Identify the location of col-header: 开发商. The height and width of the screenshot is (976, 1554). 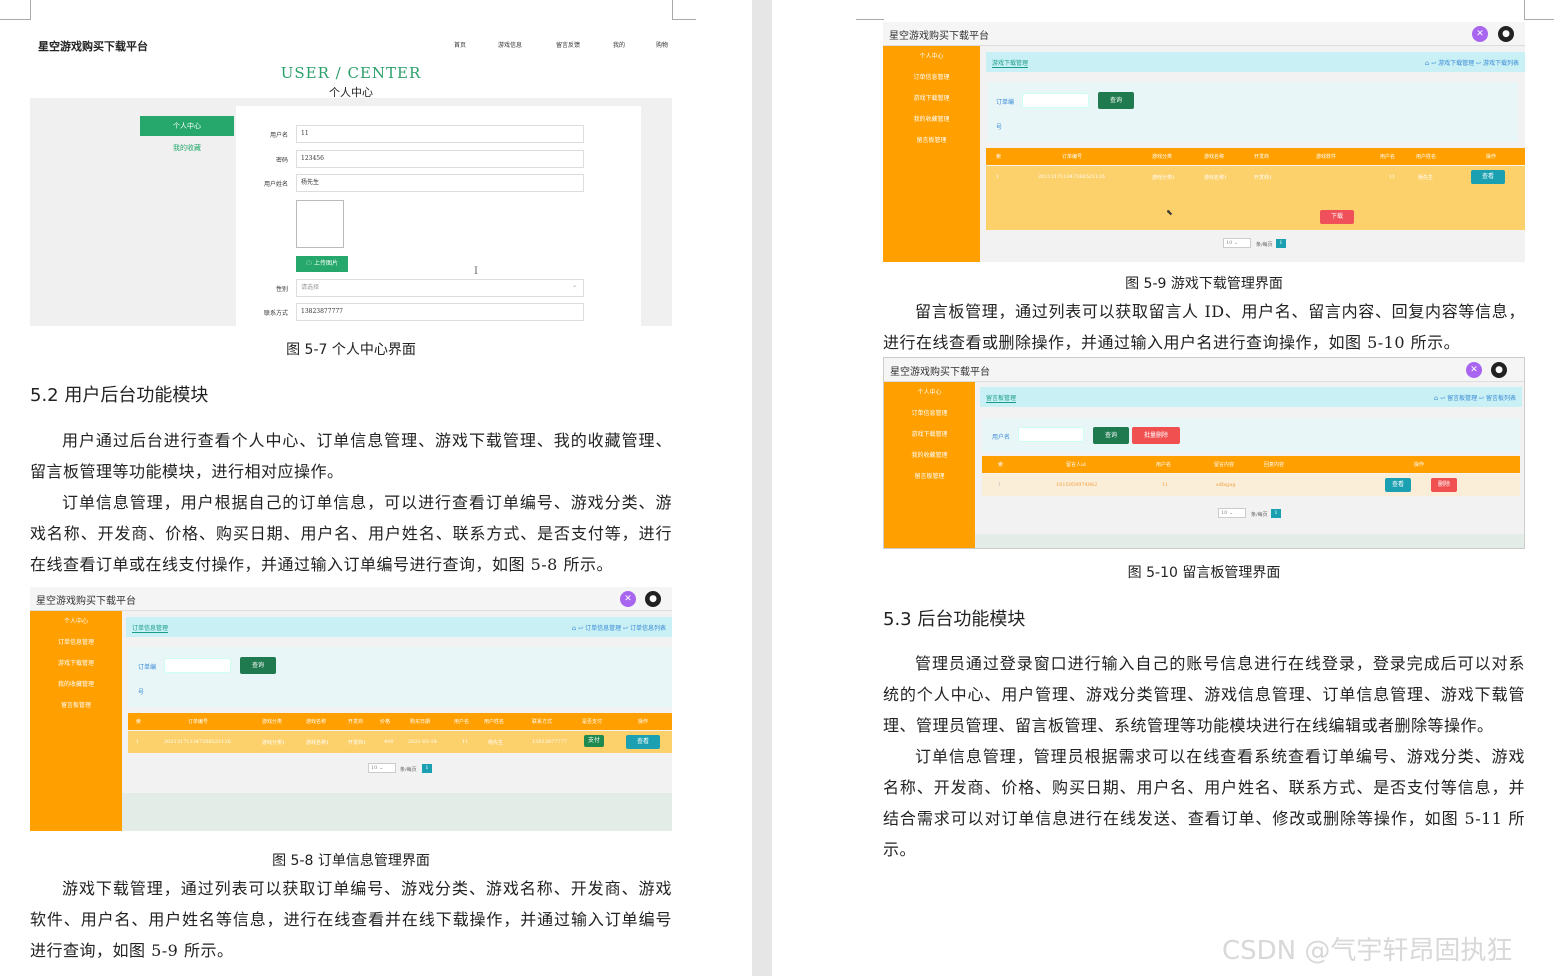
(356, 722).